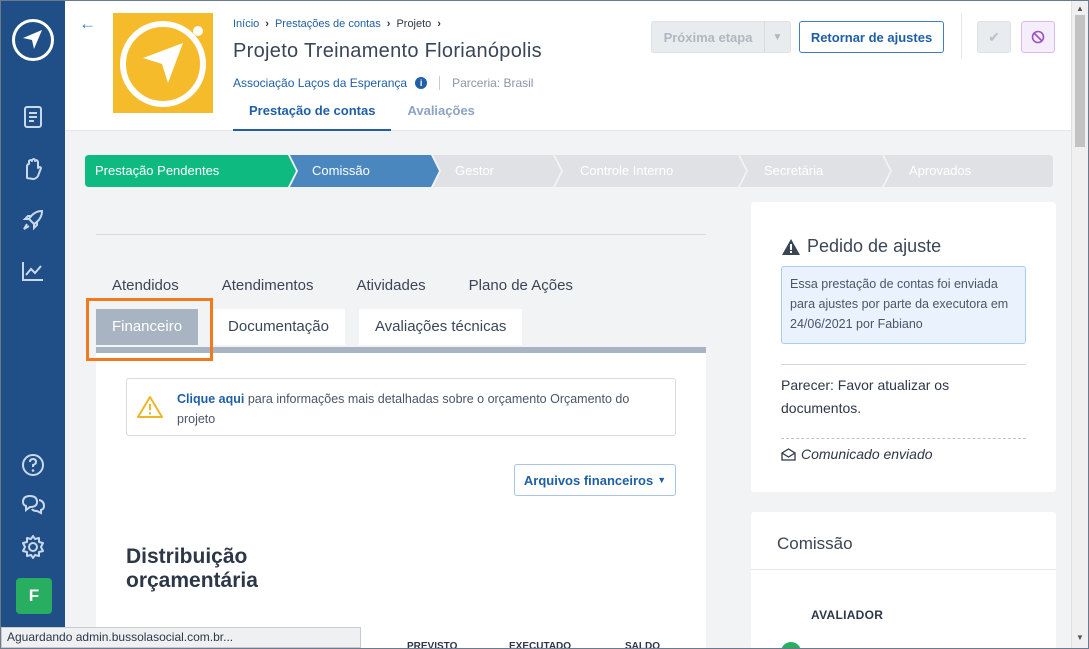 The image size is (1089, 649). I want to click on comissao-title: Comissão, so click(815, 543).